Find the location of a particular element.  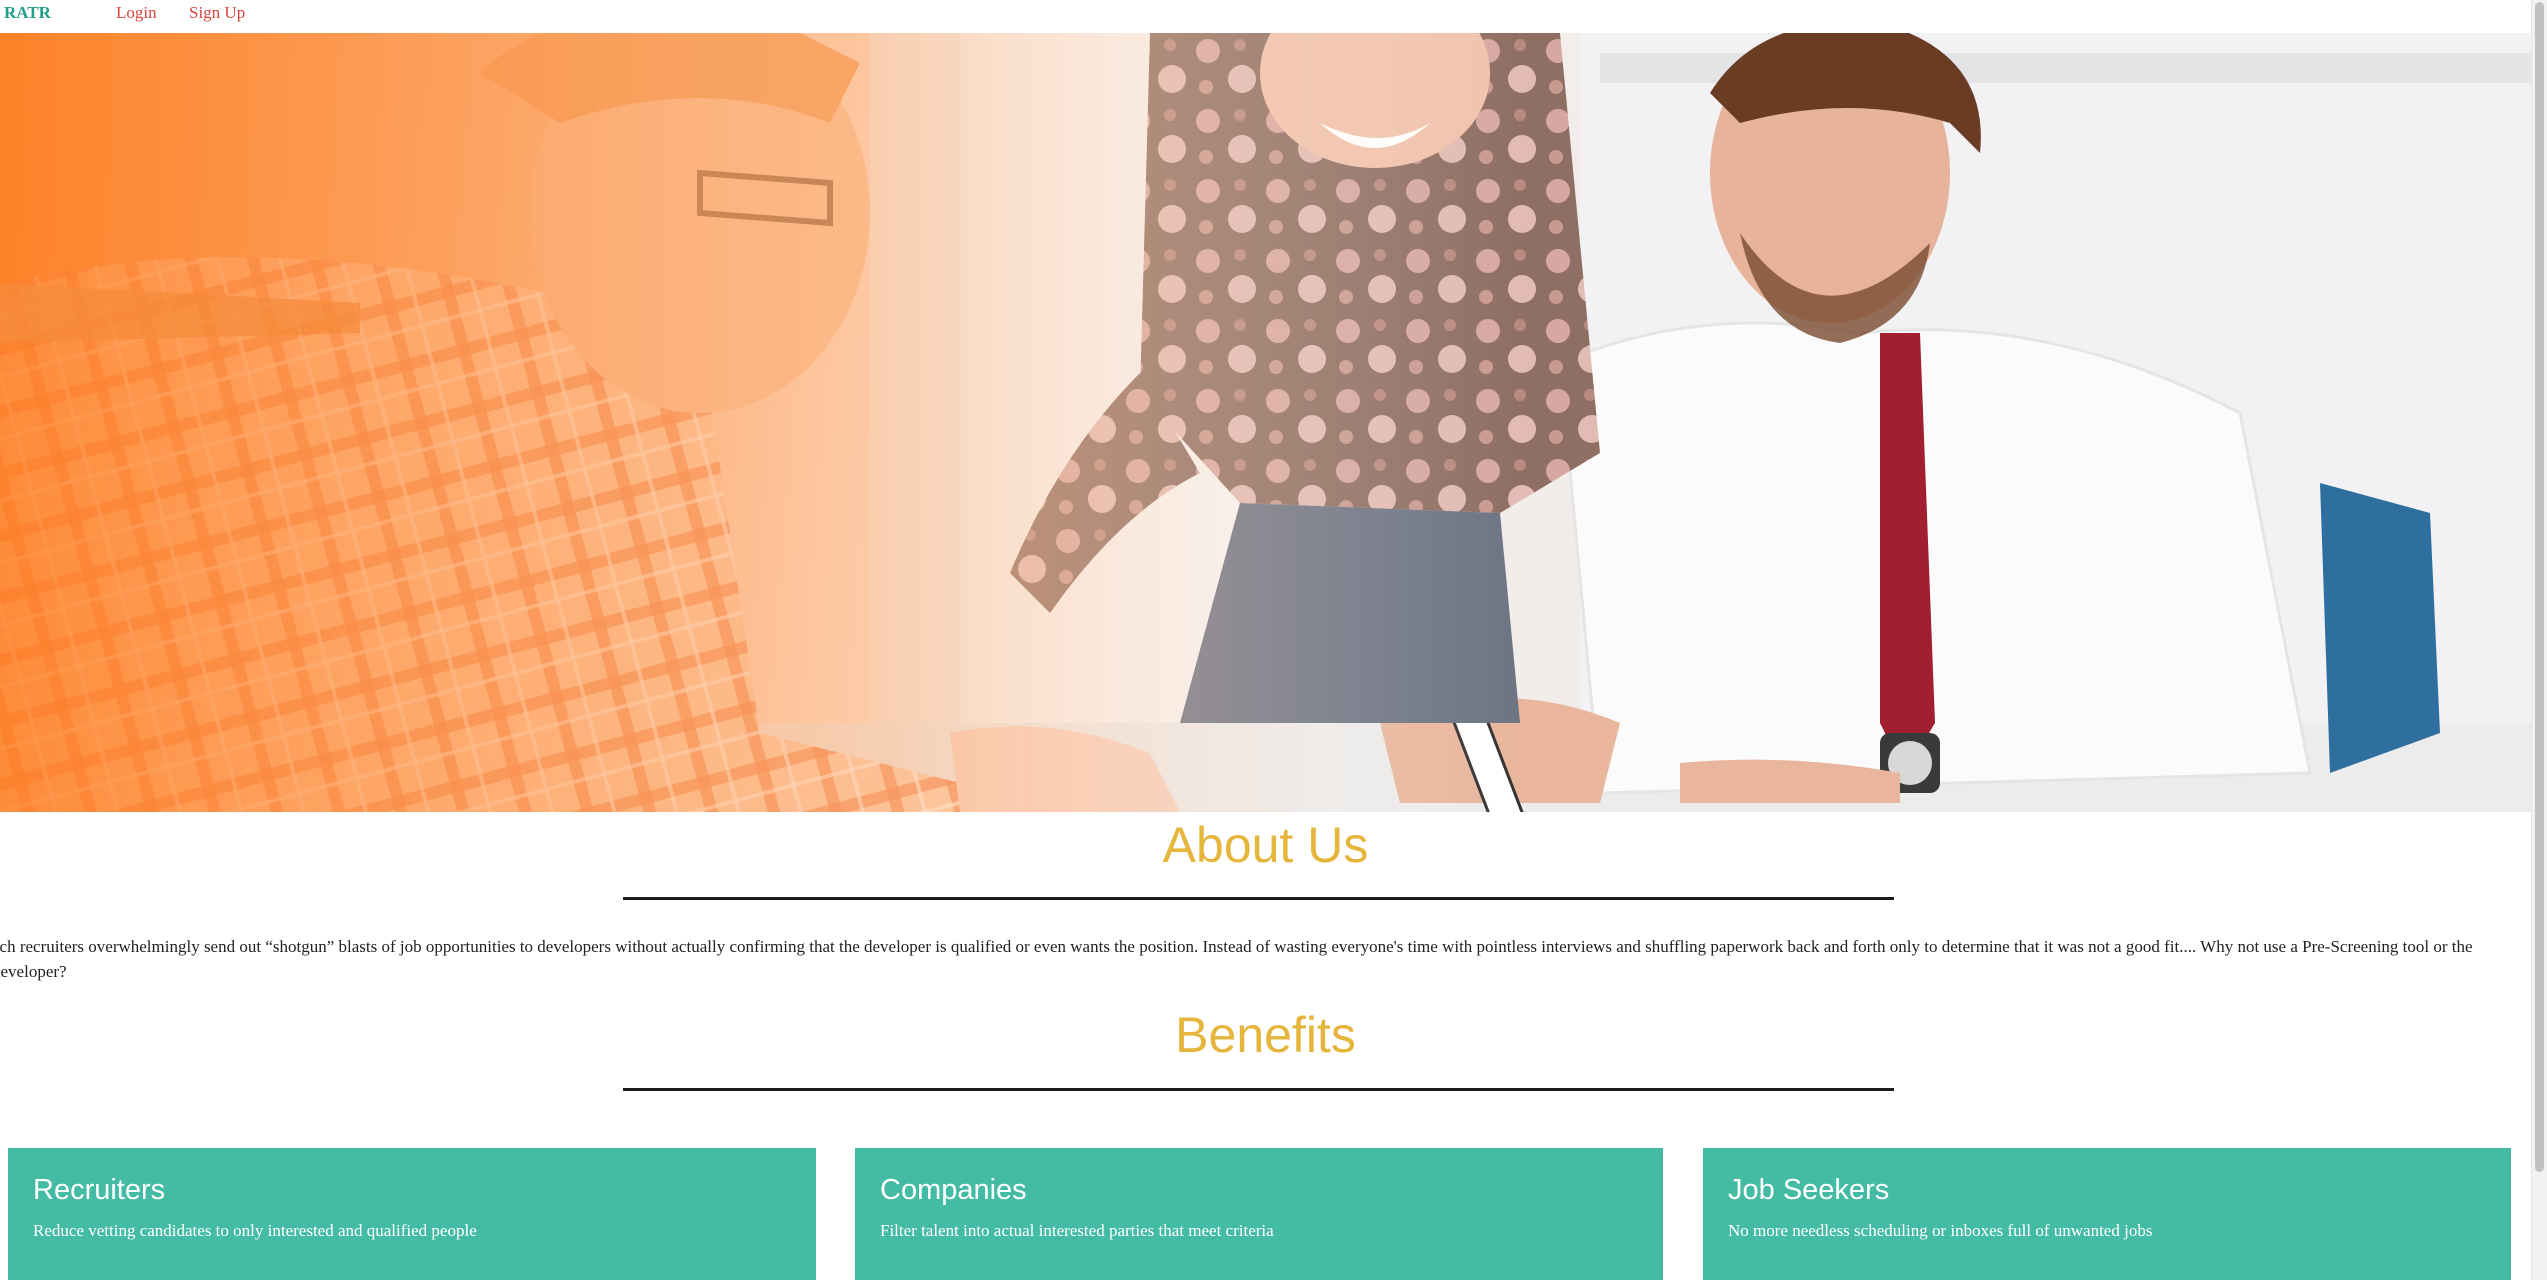

benefit-card-title: Companies is located at coordinates (953, 1190).